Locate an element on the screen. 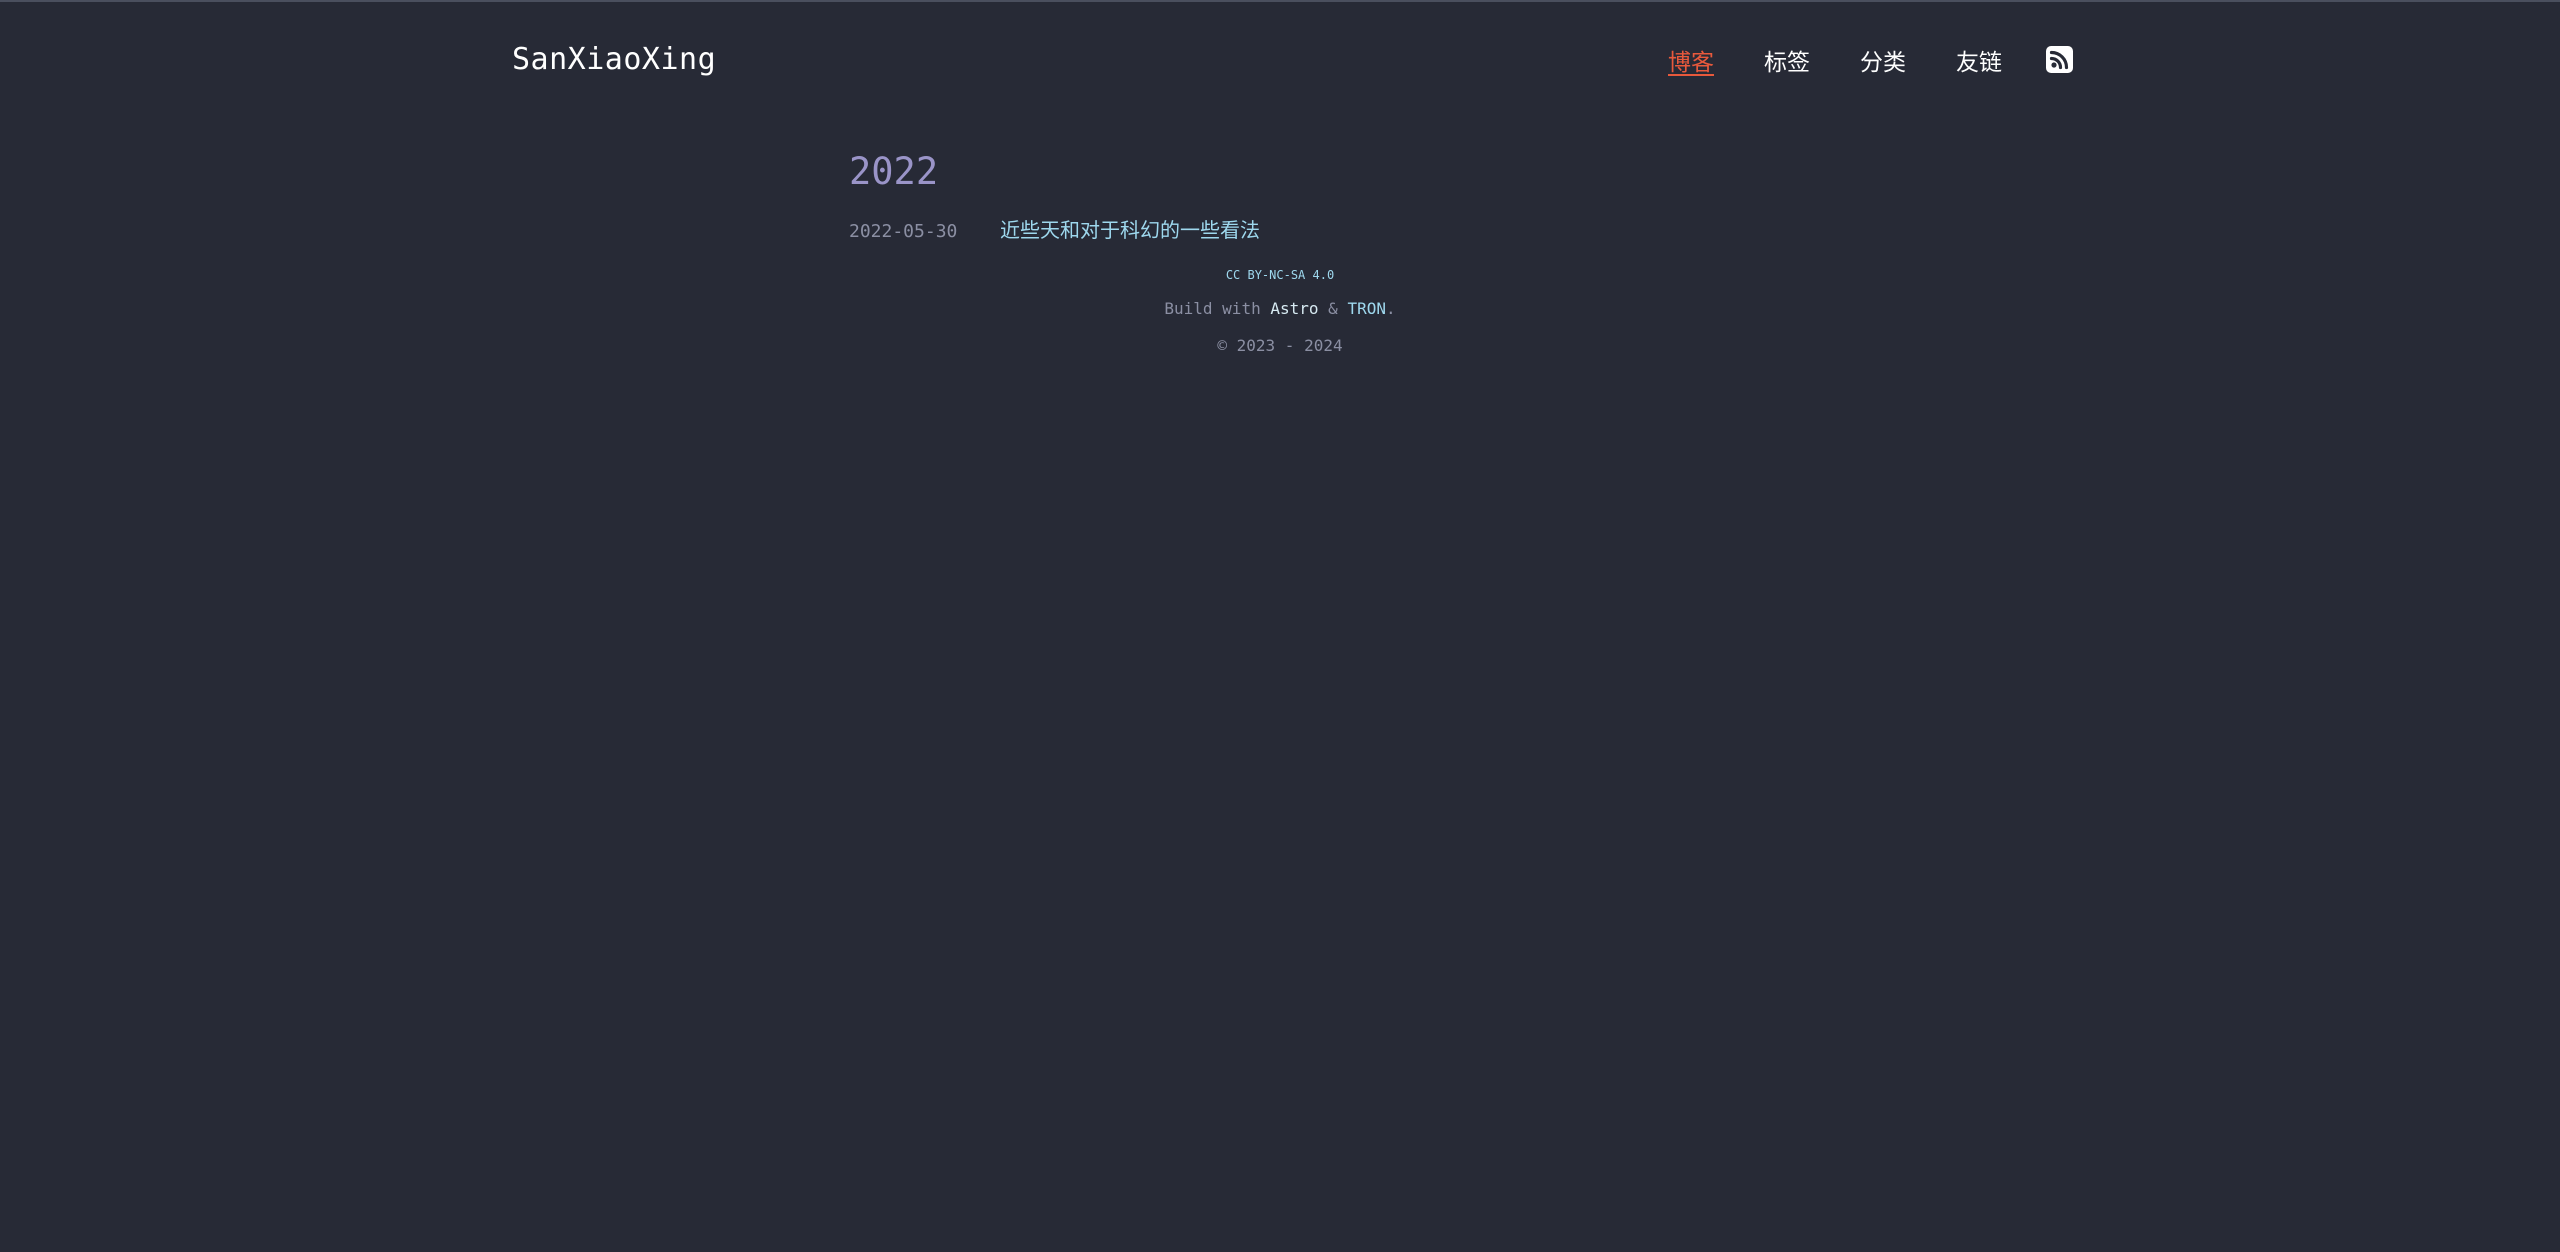  main-nav: 博客 标签 分类 友链 is located at coordinates (1845, 63).